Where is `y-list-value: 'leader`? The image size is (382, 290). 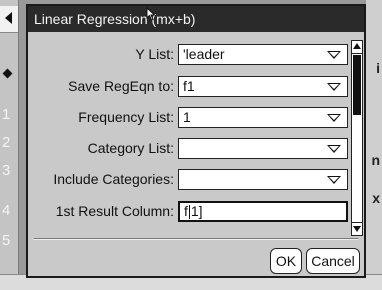 y-list-value: 'leader is located at coordinates (204, 54).